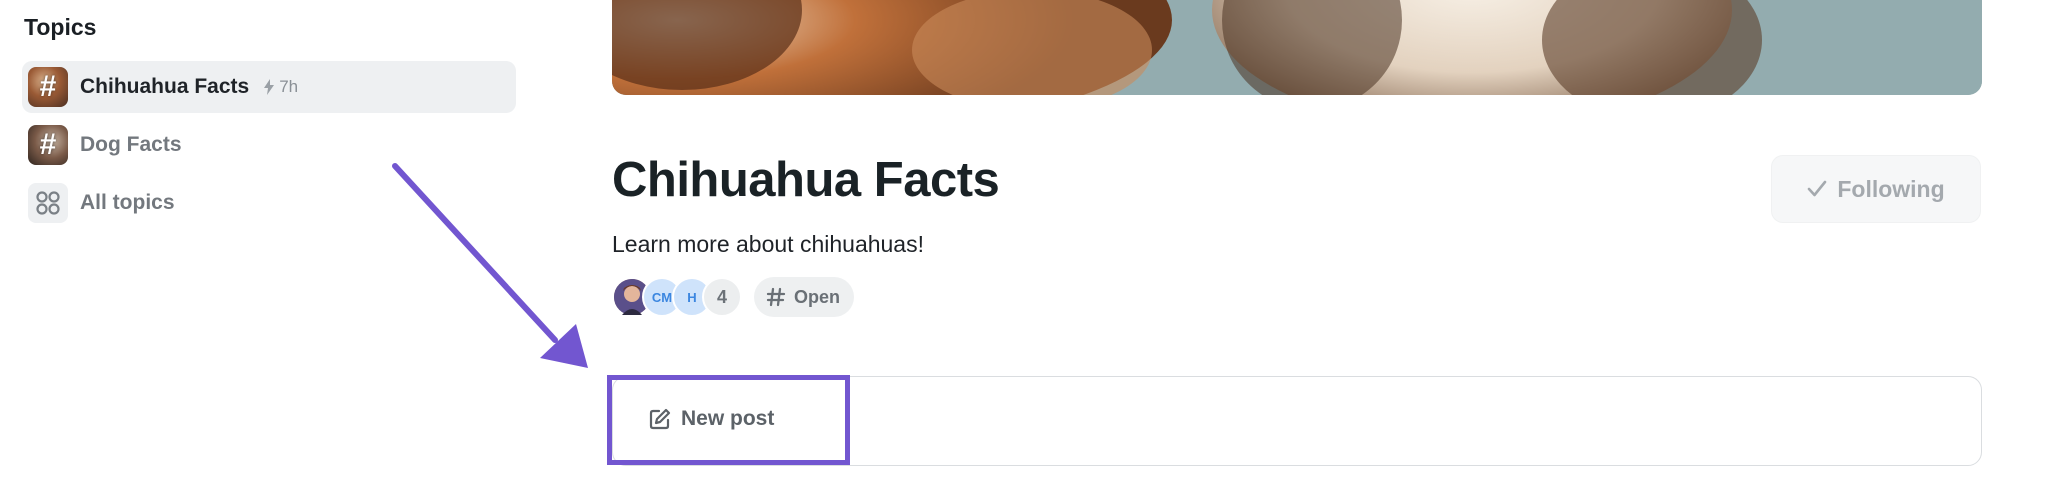 Image resolution: width=2048 pixels, height=491 pixels. Describe the element at coordinates (289, 86) in the screenshot. I see `activity-time: 7h` at that location.